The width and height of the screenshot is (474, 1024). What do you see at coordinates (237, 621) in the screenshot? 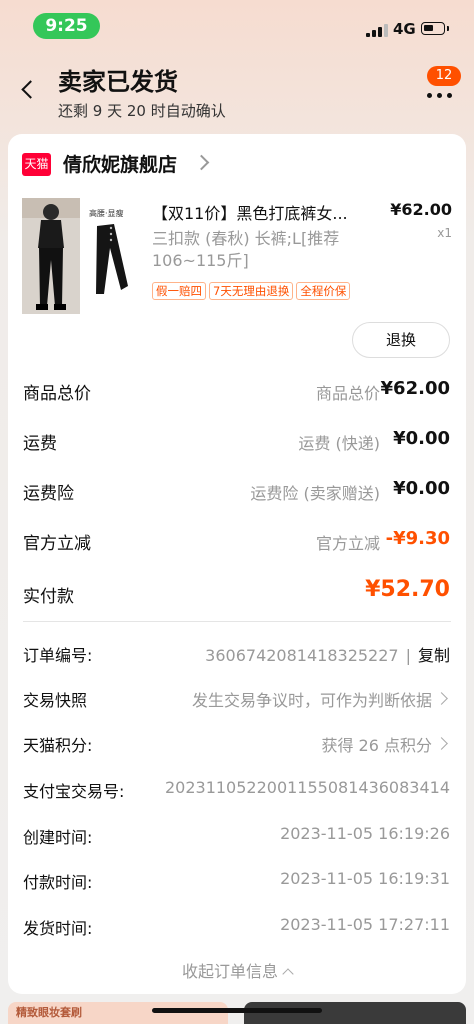
I see `divider` at bounding box center [237, 621].